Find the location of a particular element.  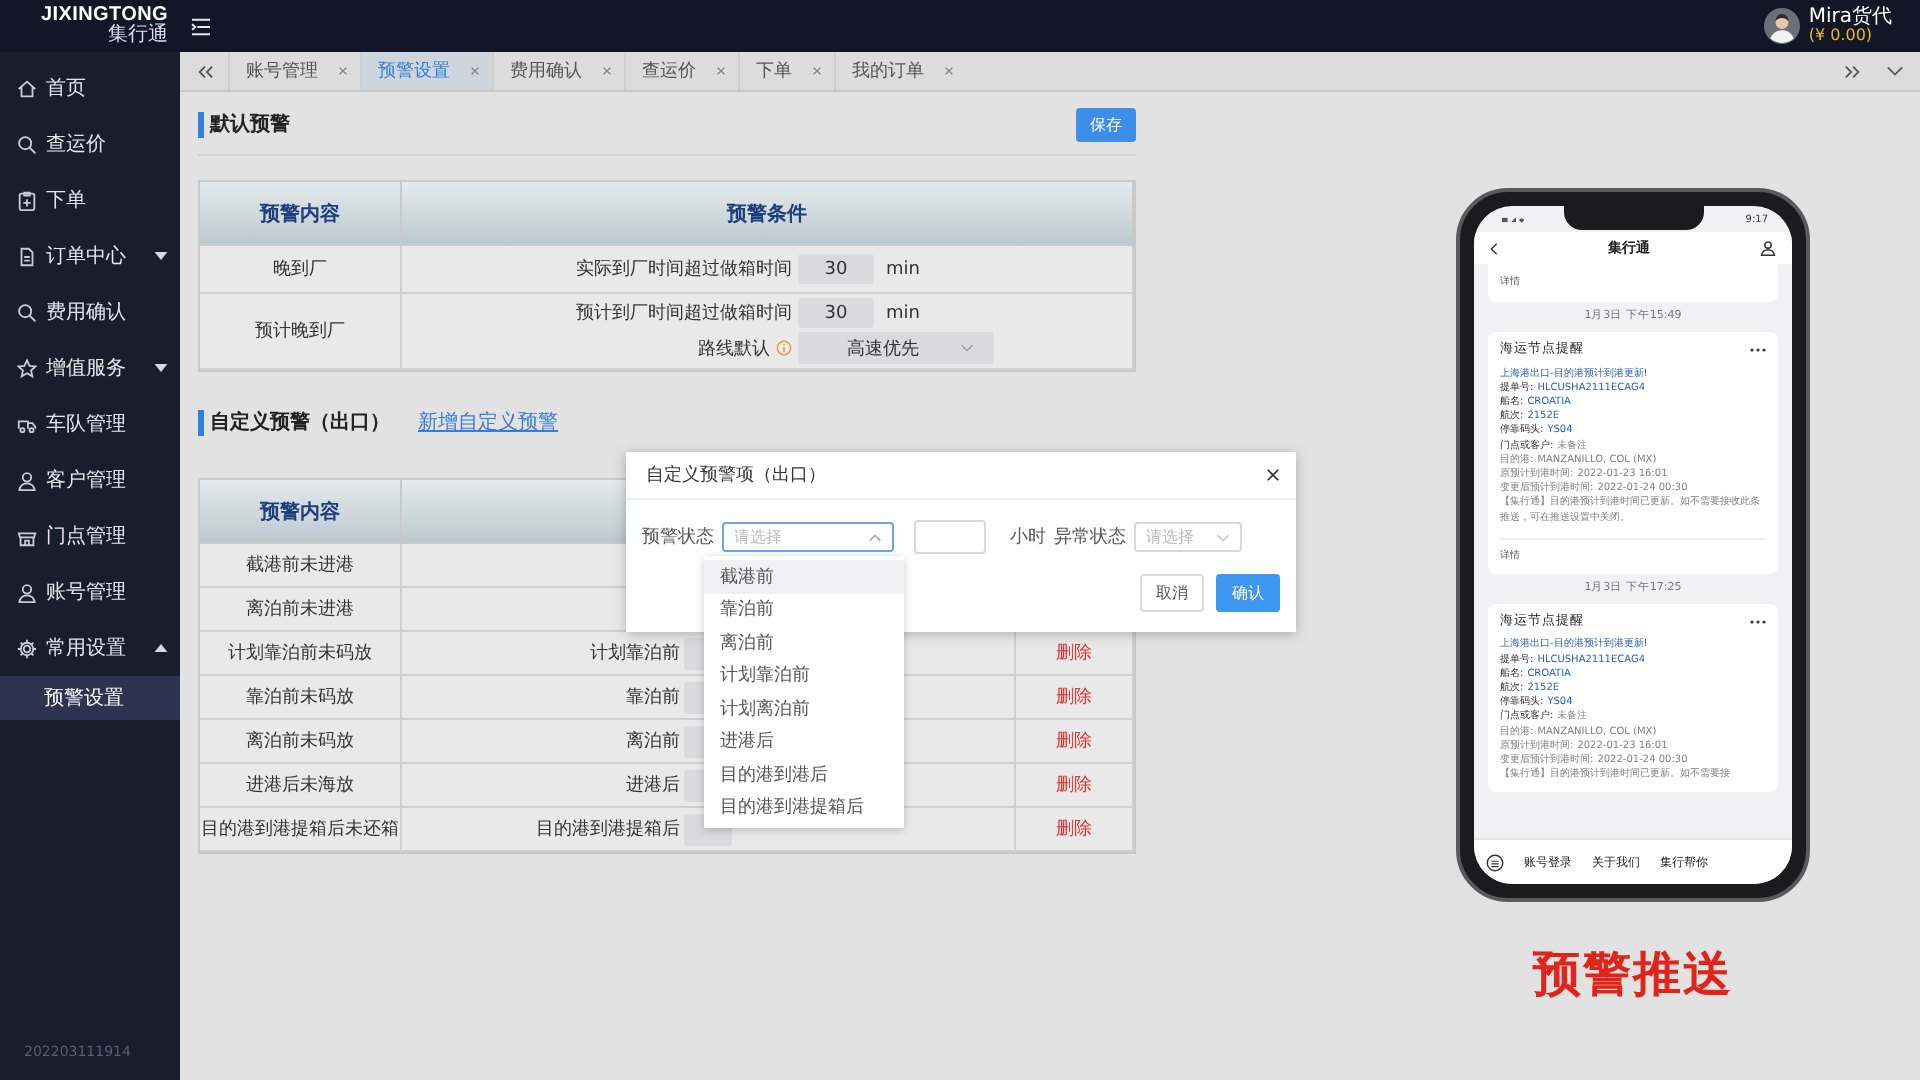

document-icon is located at coordinates (27, 256).